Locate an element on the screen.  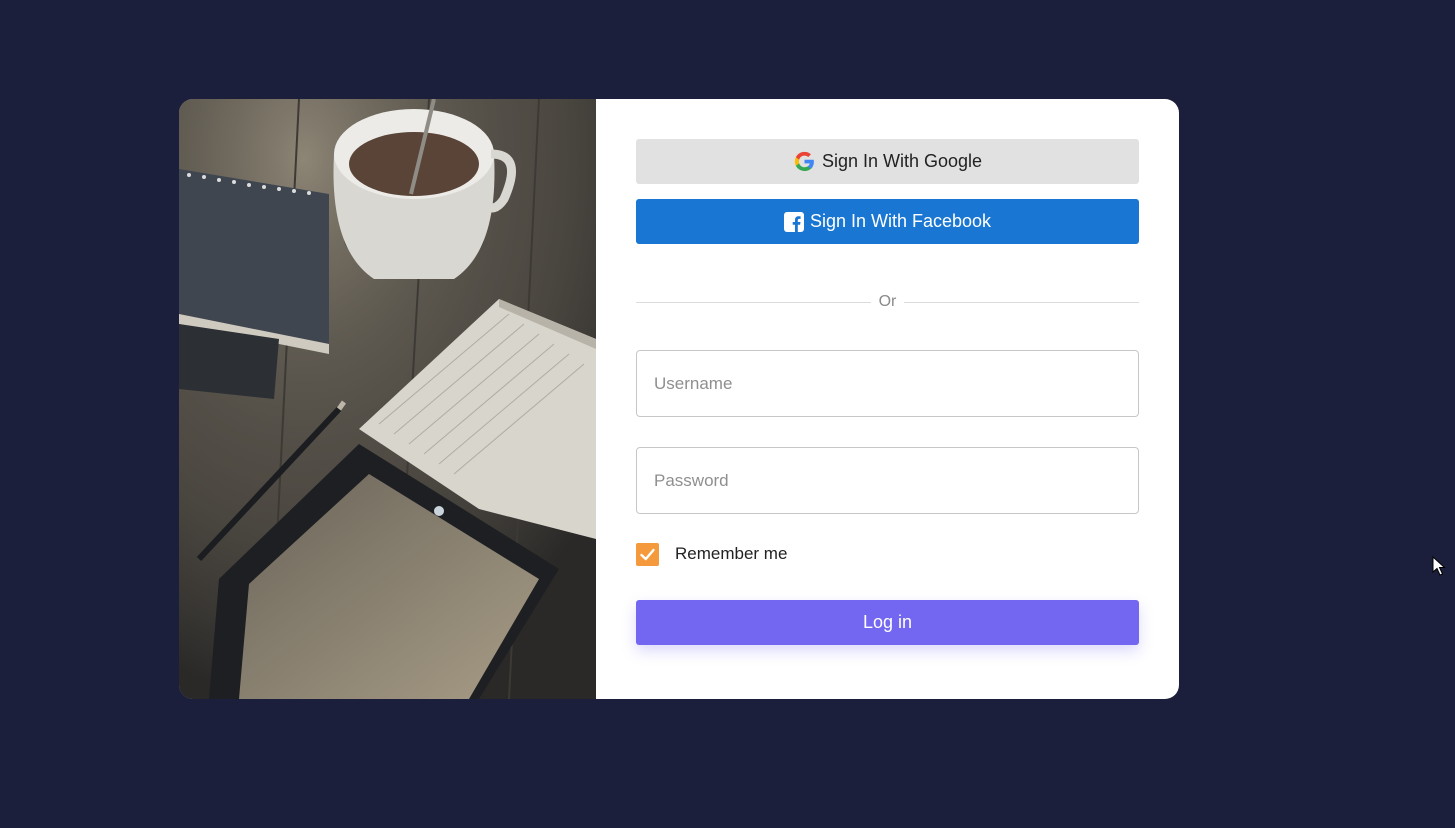
mouse-pointer-icon is located at coordinates (1439, 566).